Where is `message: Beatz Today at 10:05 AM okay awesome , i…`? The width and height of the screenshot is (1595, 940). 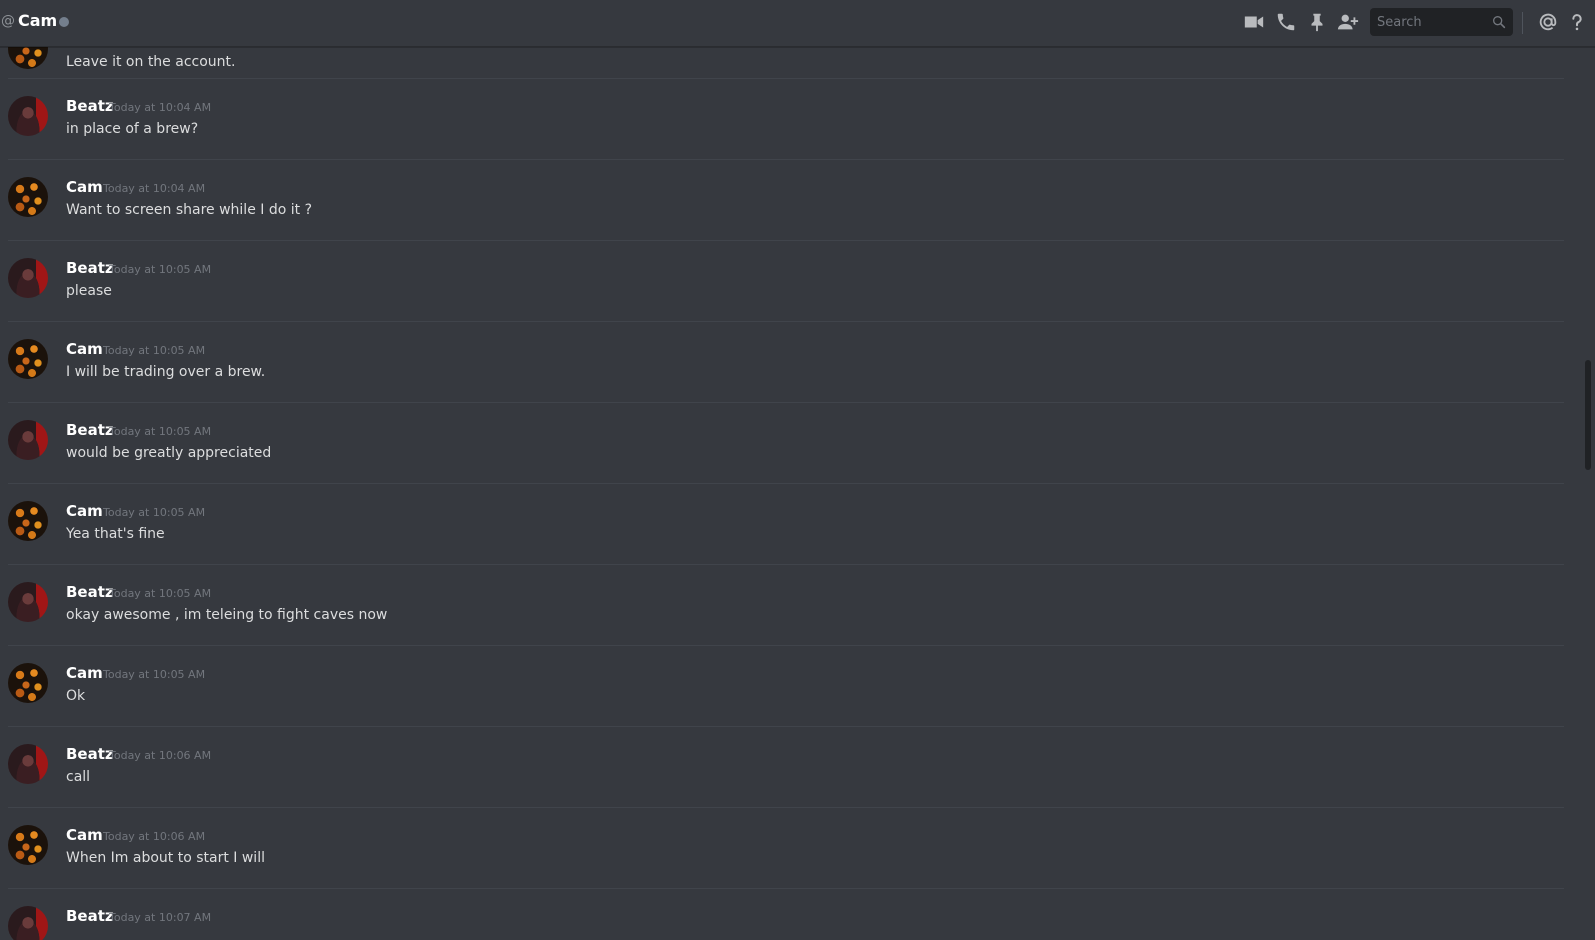
message: Beatz Today at 10:05 AM okay awesome , i… is located at coordinates (786, 604).